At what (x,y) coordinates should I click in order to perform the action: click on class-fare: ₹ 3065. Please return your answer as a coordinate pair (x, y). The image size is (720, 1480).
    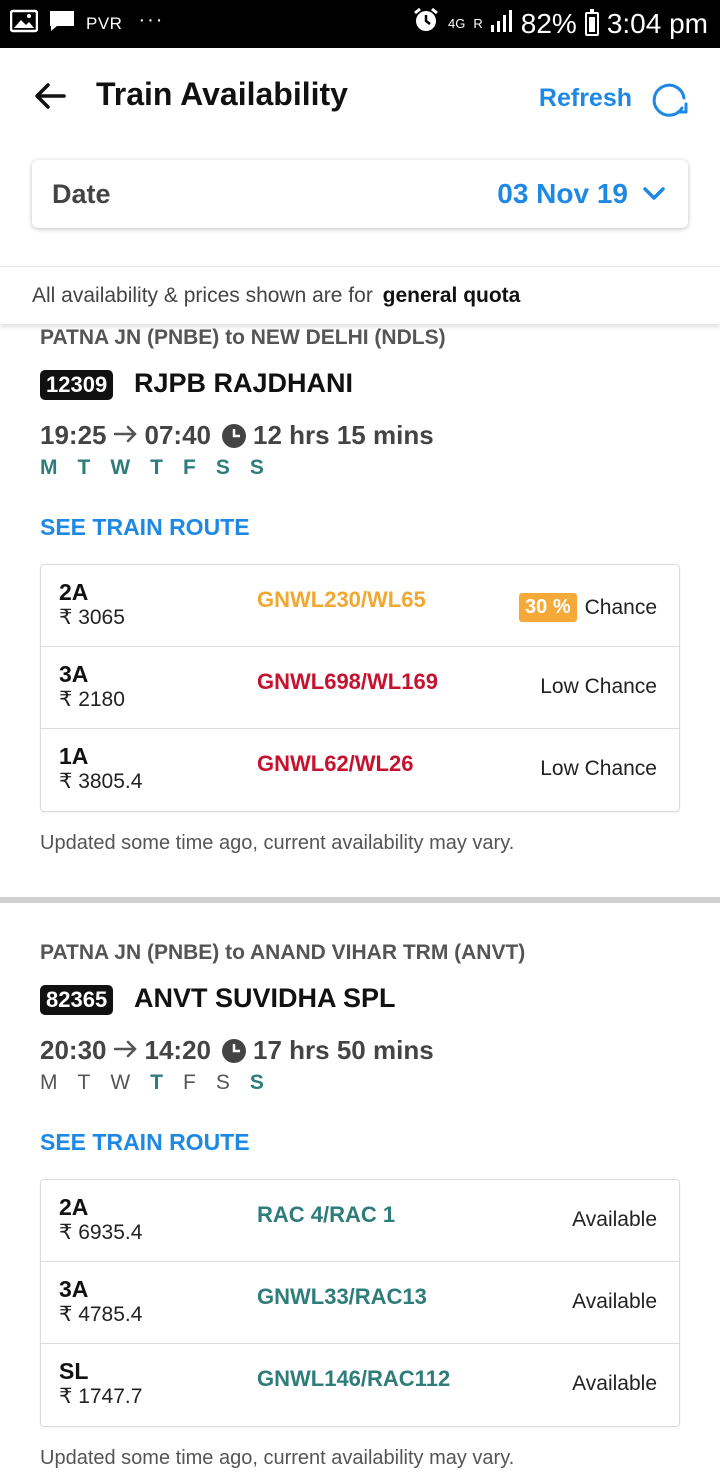
    Looking at the image, I should click on (92, 617).